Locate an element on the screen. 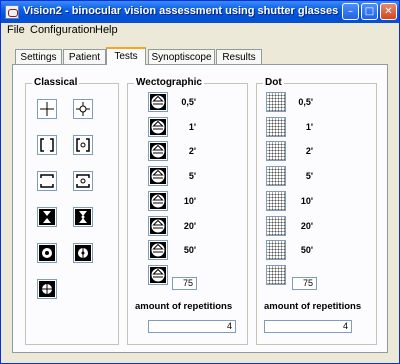 The image size is (400, 364). dot-circle-icon is located at coordinates (47, 253).